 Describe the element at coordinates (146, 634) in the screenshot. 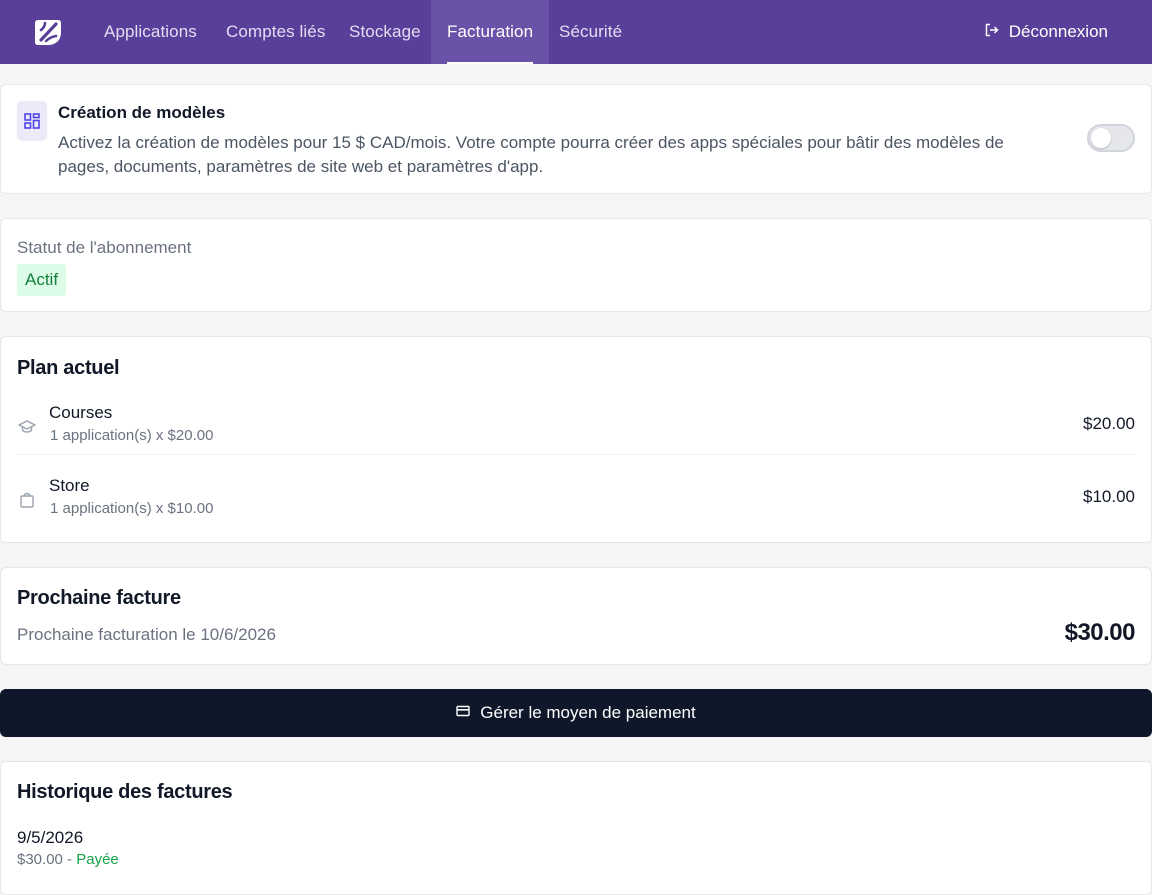

I see `next-billing-date: Prochaine facturation le 10/6/2026` at that location.